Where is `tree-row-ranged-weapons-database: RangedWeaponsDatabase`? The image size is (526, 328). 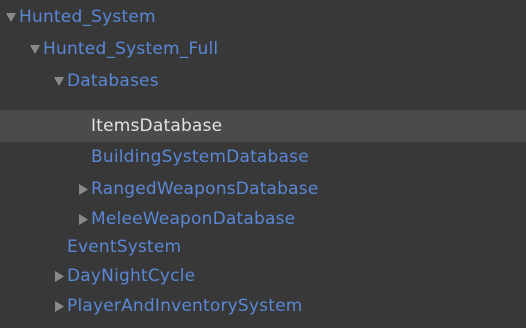 tree-row-ranged-weapons-database: RangedWeaponsDatabase is located at coordinates (263, 189).